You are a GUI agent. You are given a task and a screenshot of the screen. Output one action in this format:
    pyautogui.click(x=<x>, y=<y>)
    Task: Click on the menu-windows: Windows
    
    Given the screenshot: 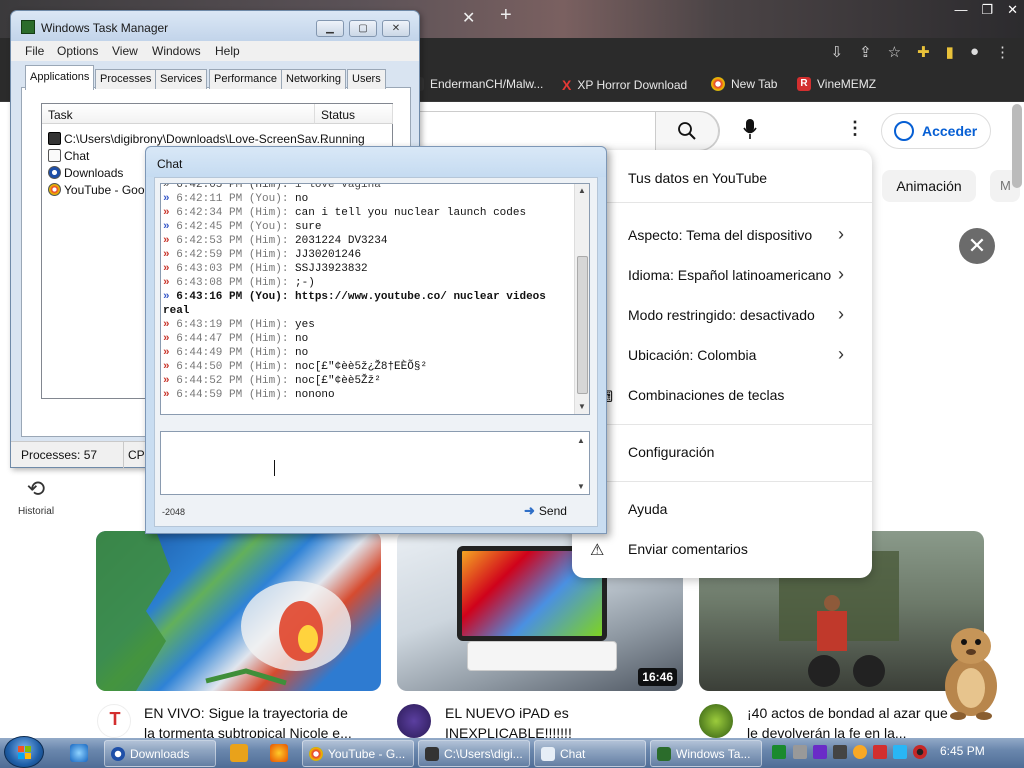 What is the action you would take?
    pyautogui.click(x=176, y=51)
    